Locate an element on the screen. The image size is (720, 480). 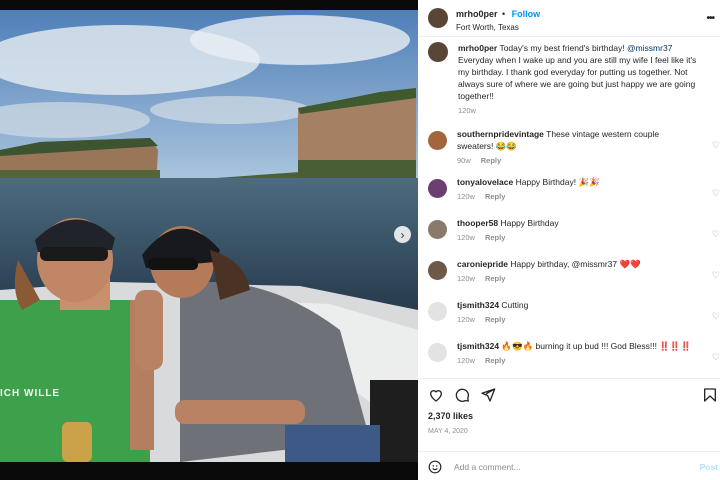
action-icons is located at coordinates (462, 395).